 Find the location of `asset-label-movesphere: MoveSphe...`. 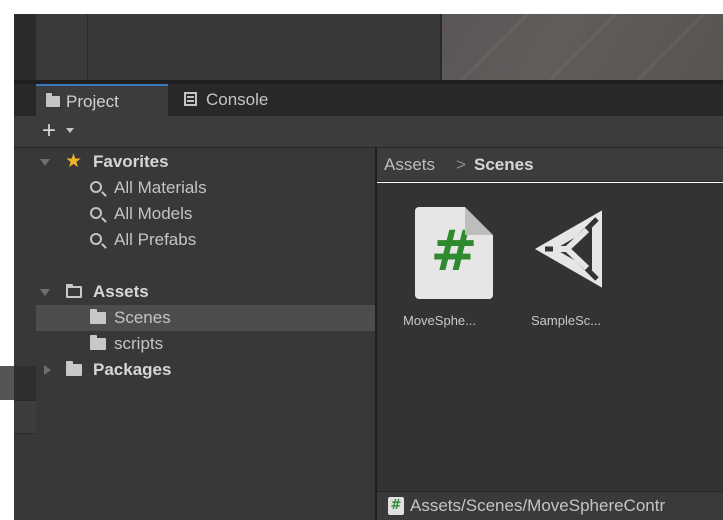

asset-label-movesphere: MoveSphe... is located at coordinates (439, 320).